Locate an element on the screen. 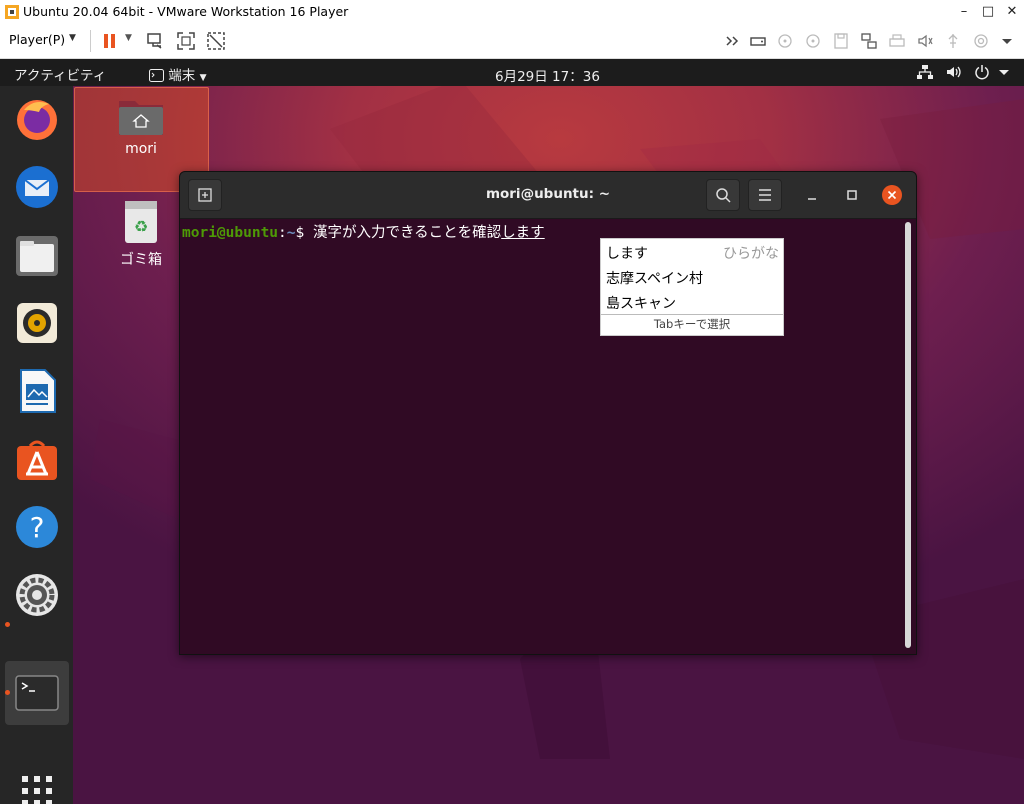 This screenshot has width=1024, height=804. vmware-toolbar: Player(P) ▼ ▼ is located at coordinates (512, 41).